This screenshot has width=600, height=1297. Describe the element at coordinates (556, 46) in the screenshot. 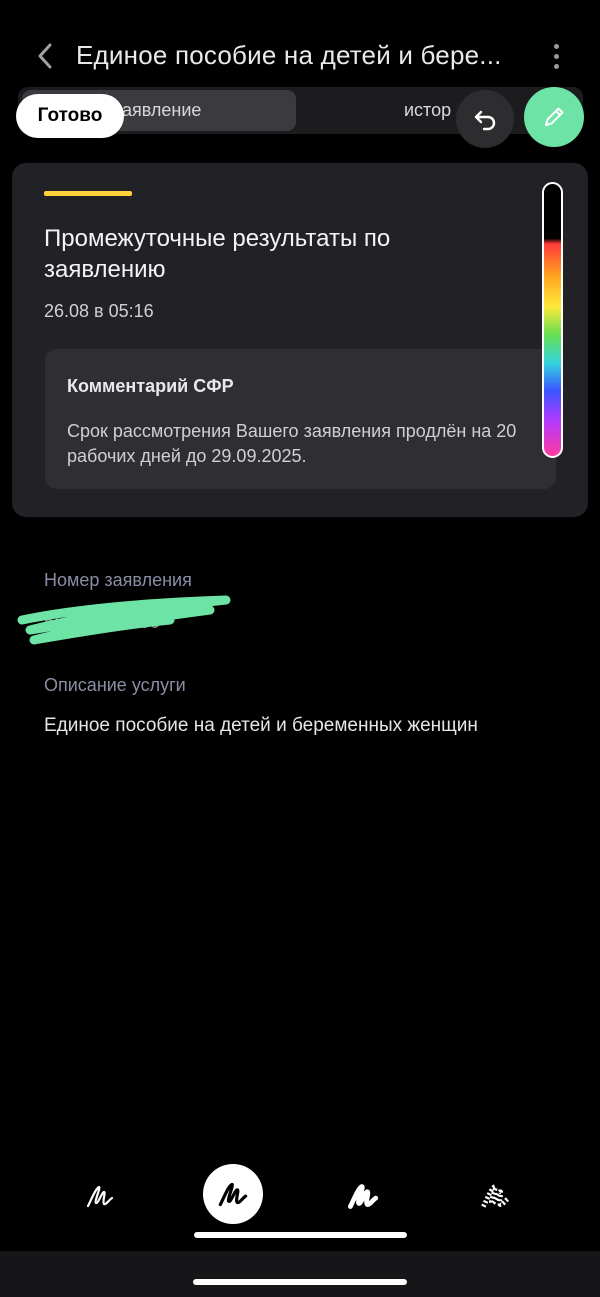

I see `more-vertical-icon` at that location.